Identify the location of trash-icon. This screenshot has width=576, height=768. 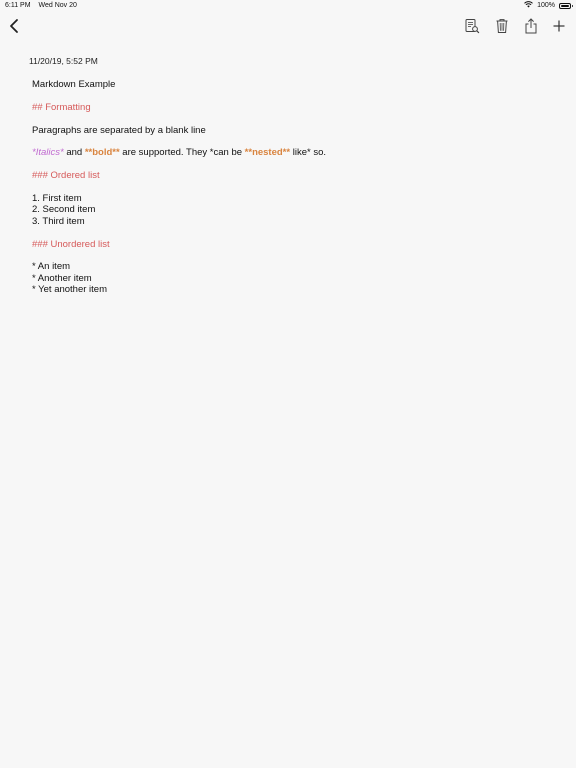
(502, 26).